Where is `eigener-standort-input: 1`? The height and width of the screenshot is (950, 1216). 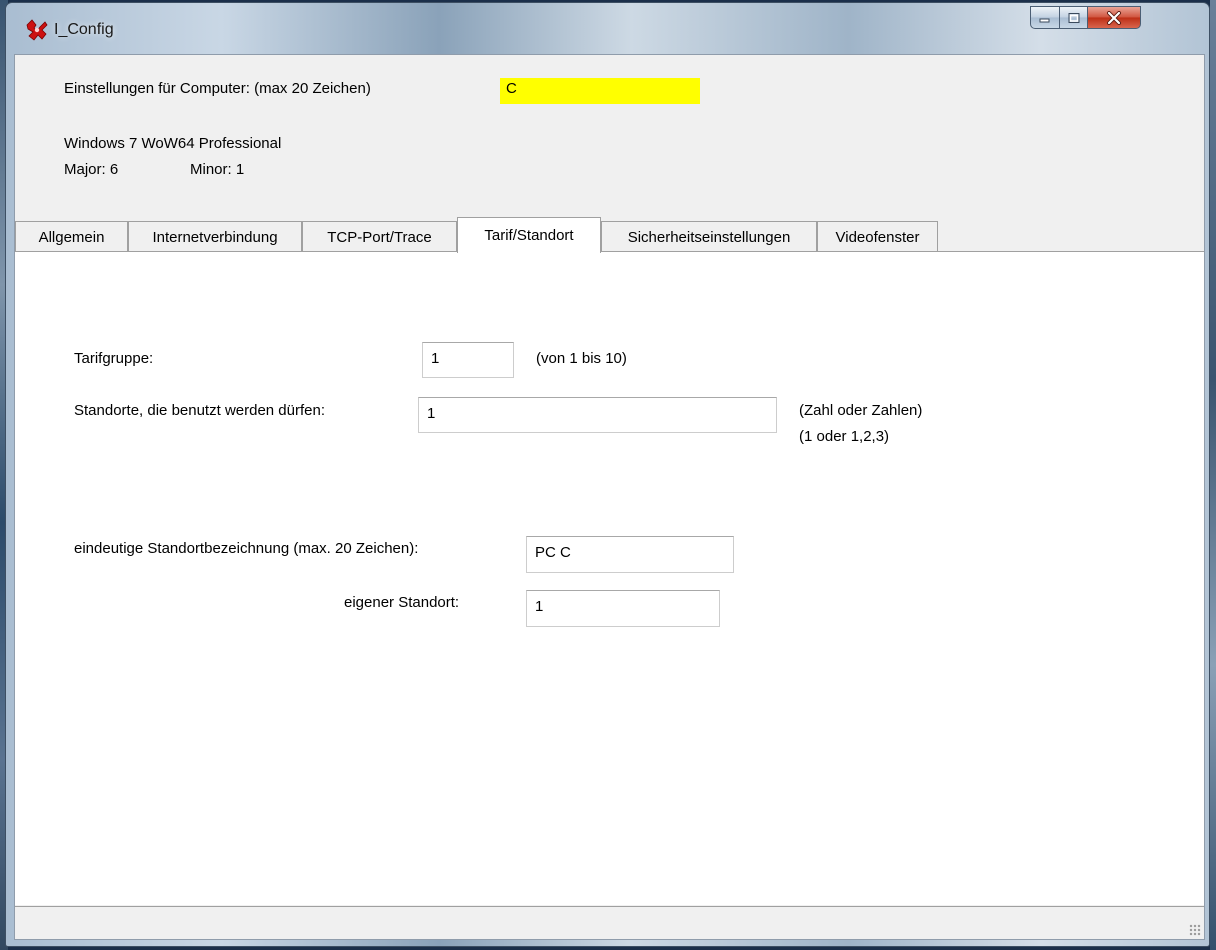
eigener-standort-input: 1 is located at coordinates (623, 608).